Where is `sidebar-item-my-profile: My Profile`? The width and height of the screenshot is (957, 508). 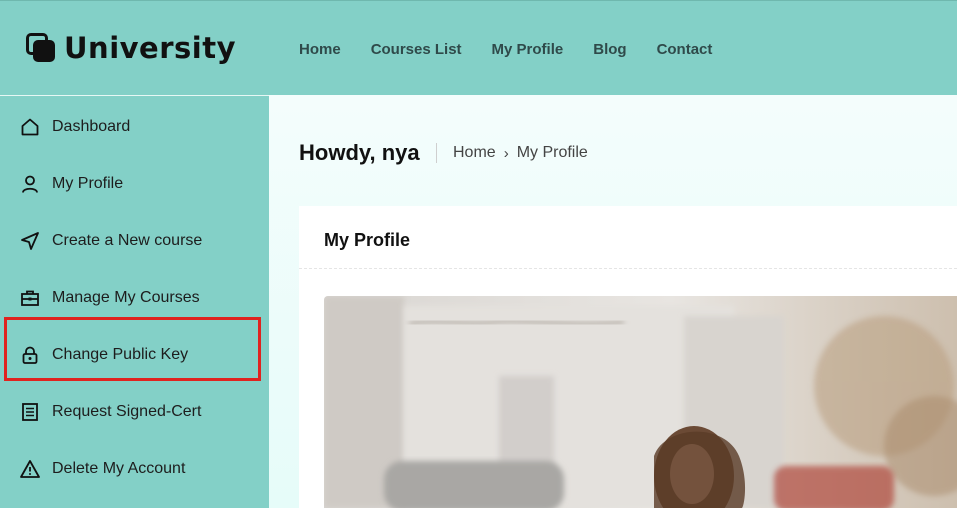 sidebar-item-my-profile: My Profile is located at coordinates (71, 184).